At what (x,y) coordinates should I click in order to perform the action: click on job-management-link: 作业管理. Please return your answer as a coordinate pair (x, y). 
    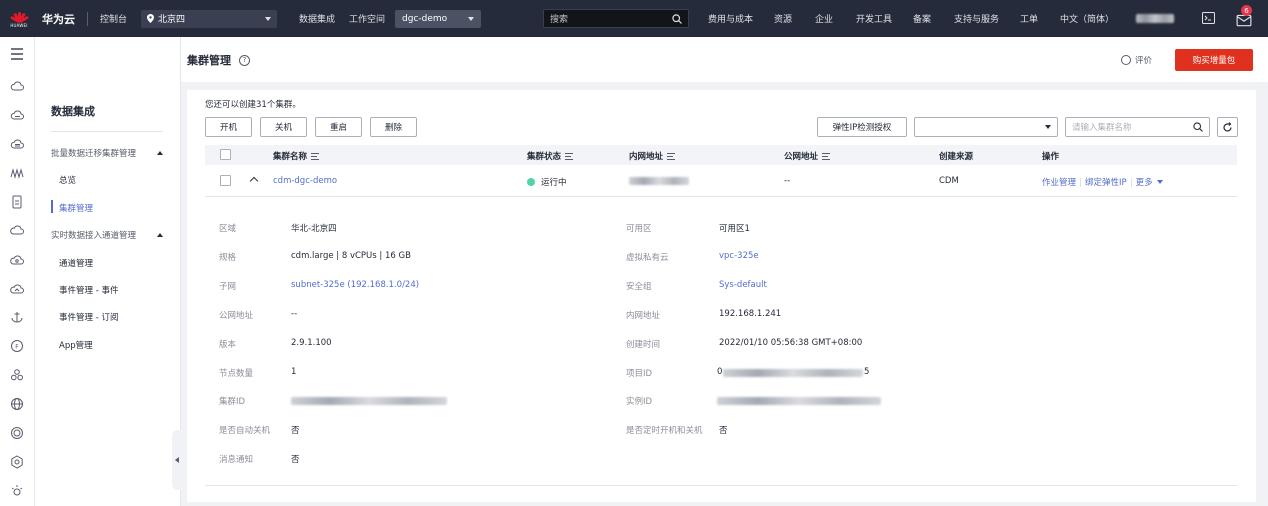
    Looking at the image, I should click on (1059, 182).